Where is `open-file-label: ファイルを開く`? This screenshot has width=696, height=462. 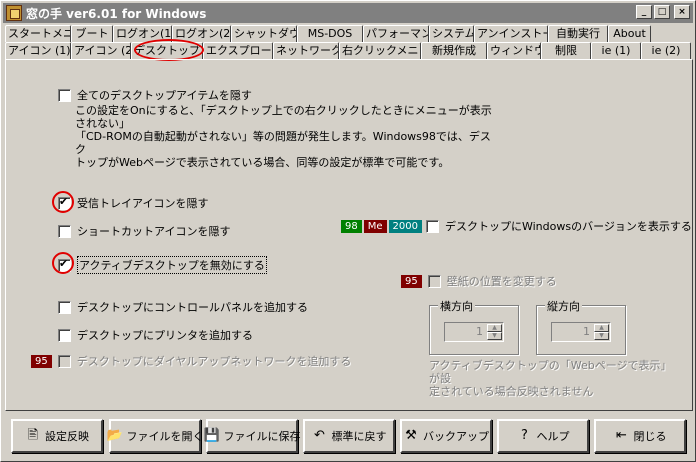
open-file-label: ファイルを開く is located at coordinates (165, 436).